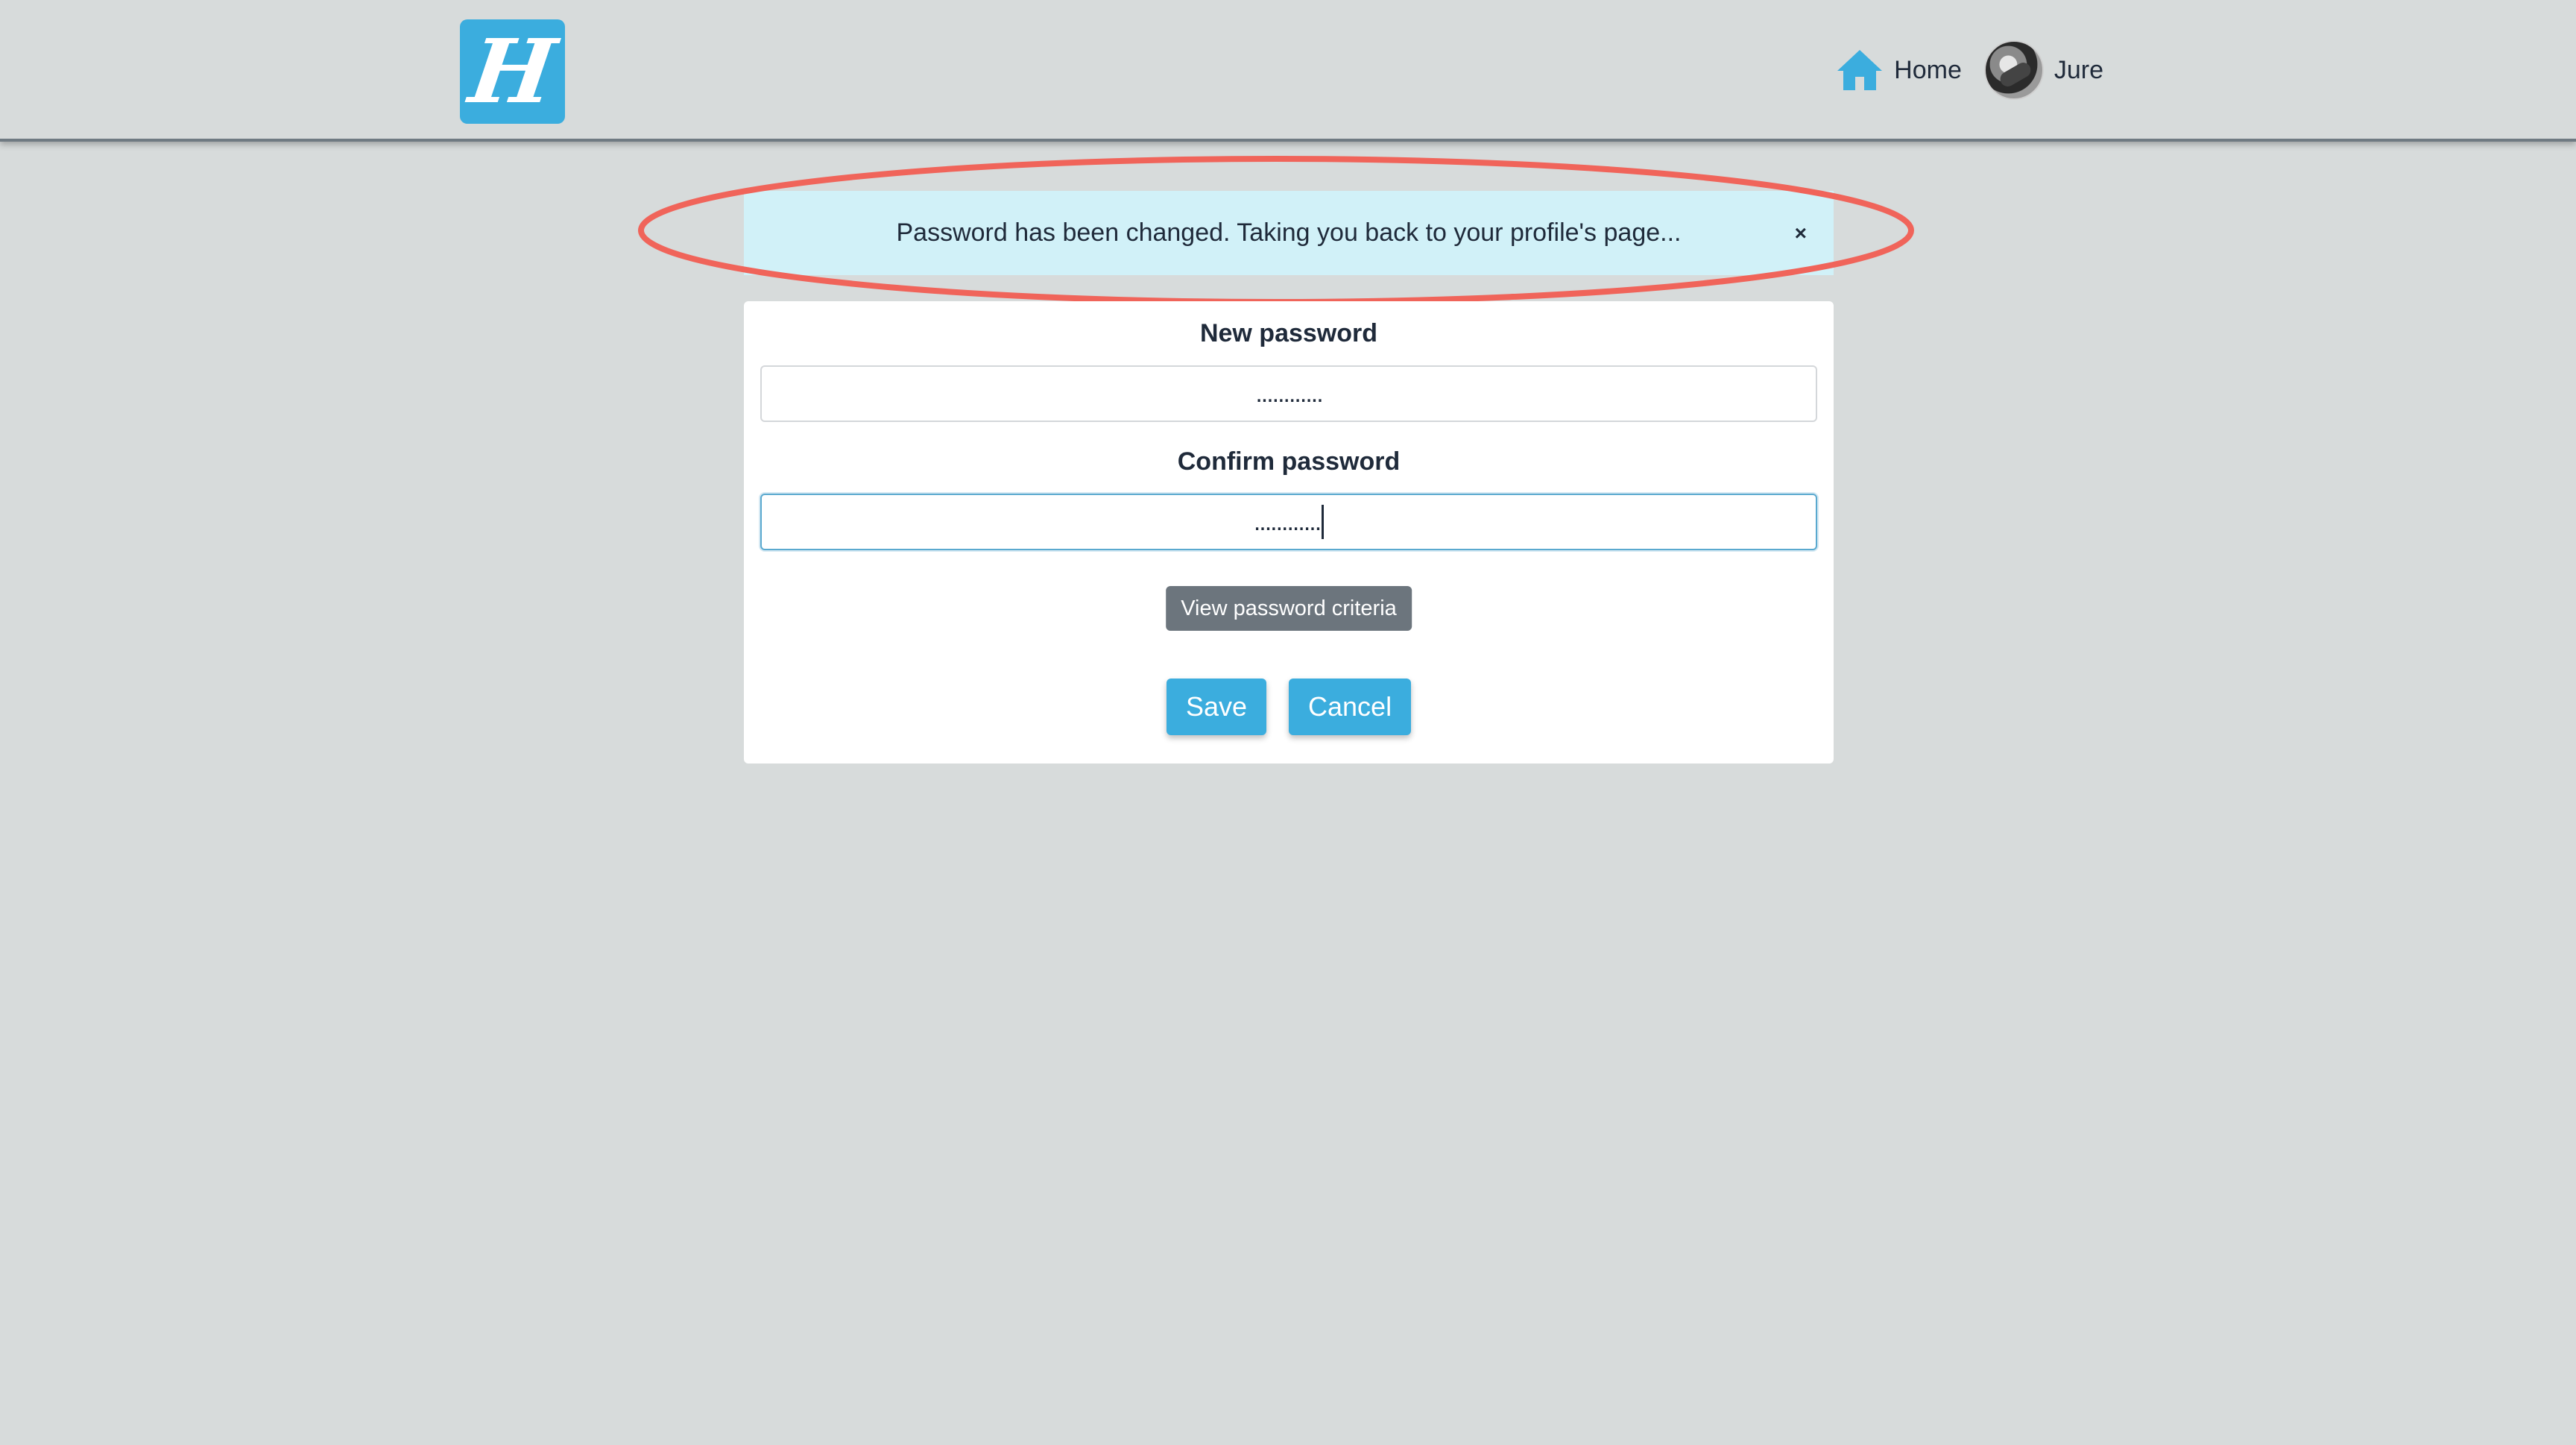 The width and height of the screenshot is (2576, 1445). I want to click on logo-letter: H, so click(513, 71).